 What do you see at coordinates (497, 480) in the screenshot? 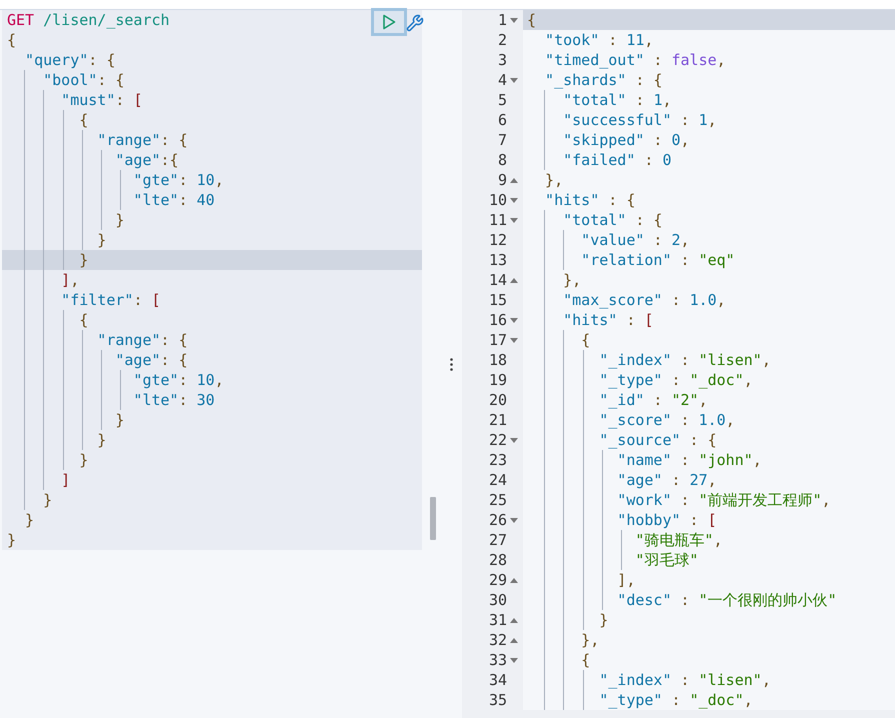
I see `line-number: 24` at bounding box center [497, 480].